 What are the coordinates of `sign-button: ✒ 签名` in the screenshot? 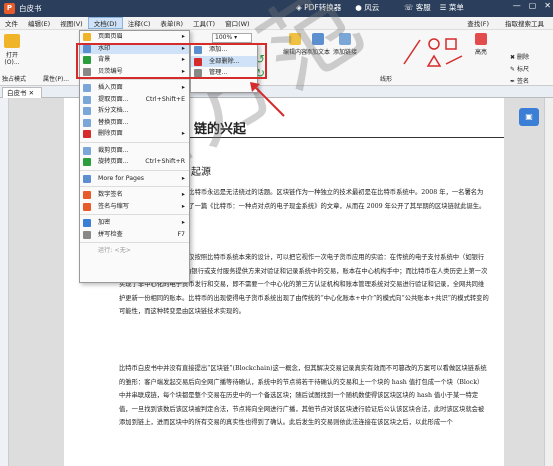 It's located at (527, 80).